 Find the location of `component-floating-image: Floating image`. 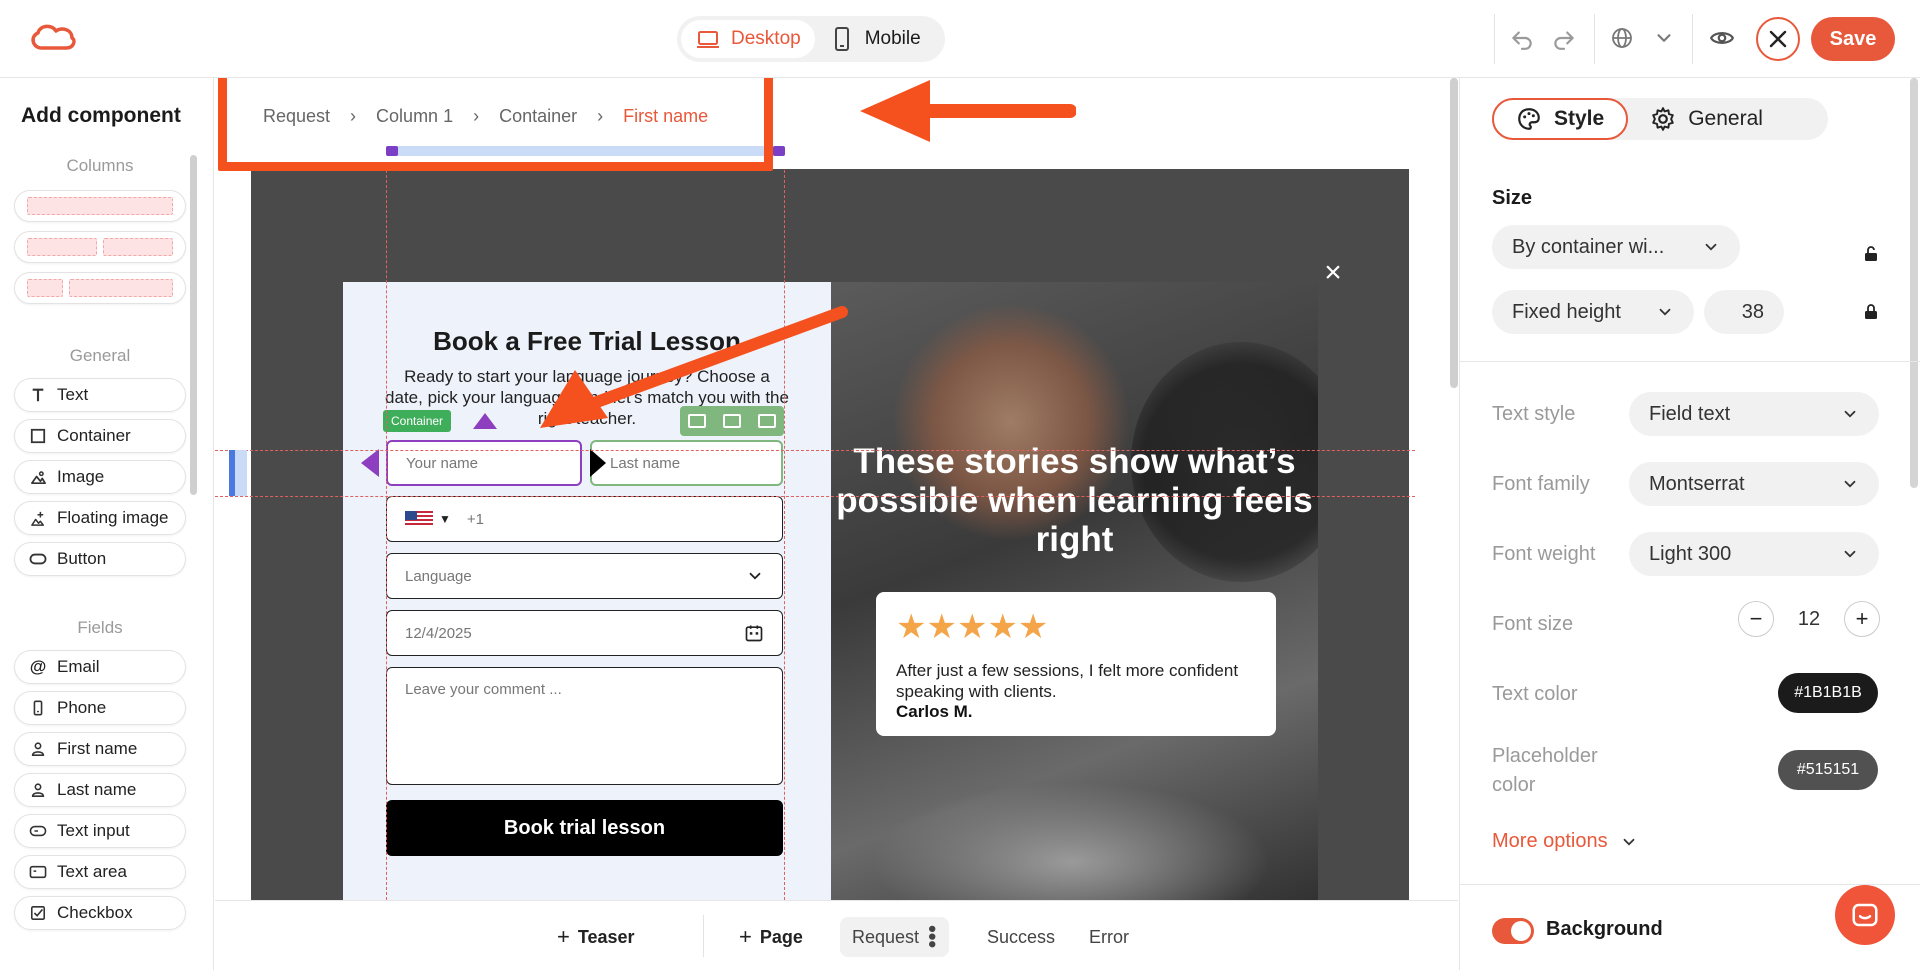

component-floating-image: Floating image is located at coordinates (100, 518).